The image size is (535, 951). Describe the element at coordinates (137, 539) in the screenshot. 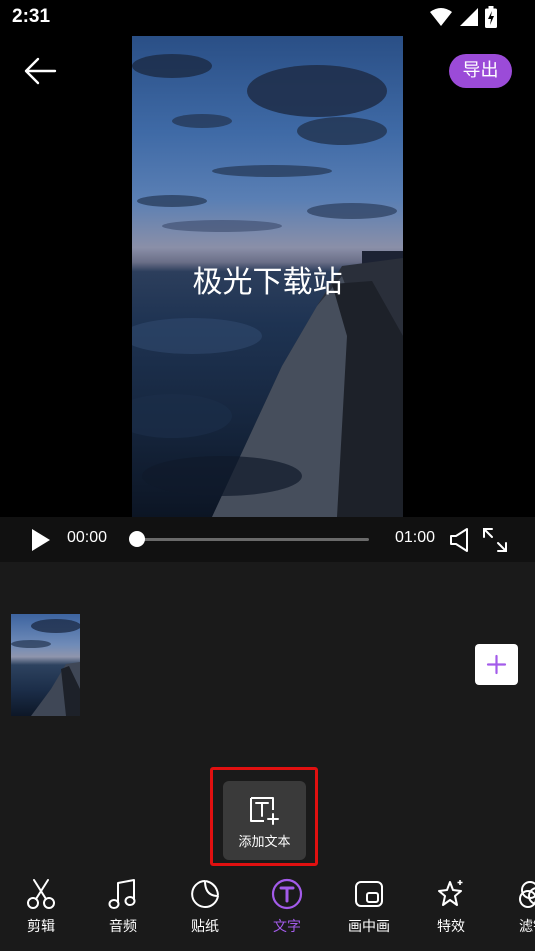

I see `seek-thumb` at that location.